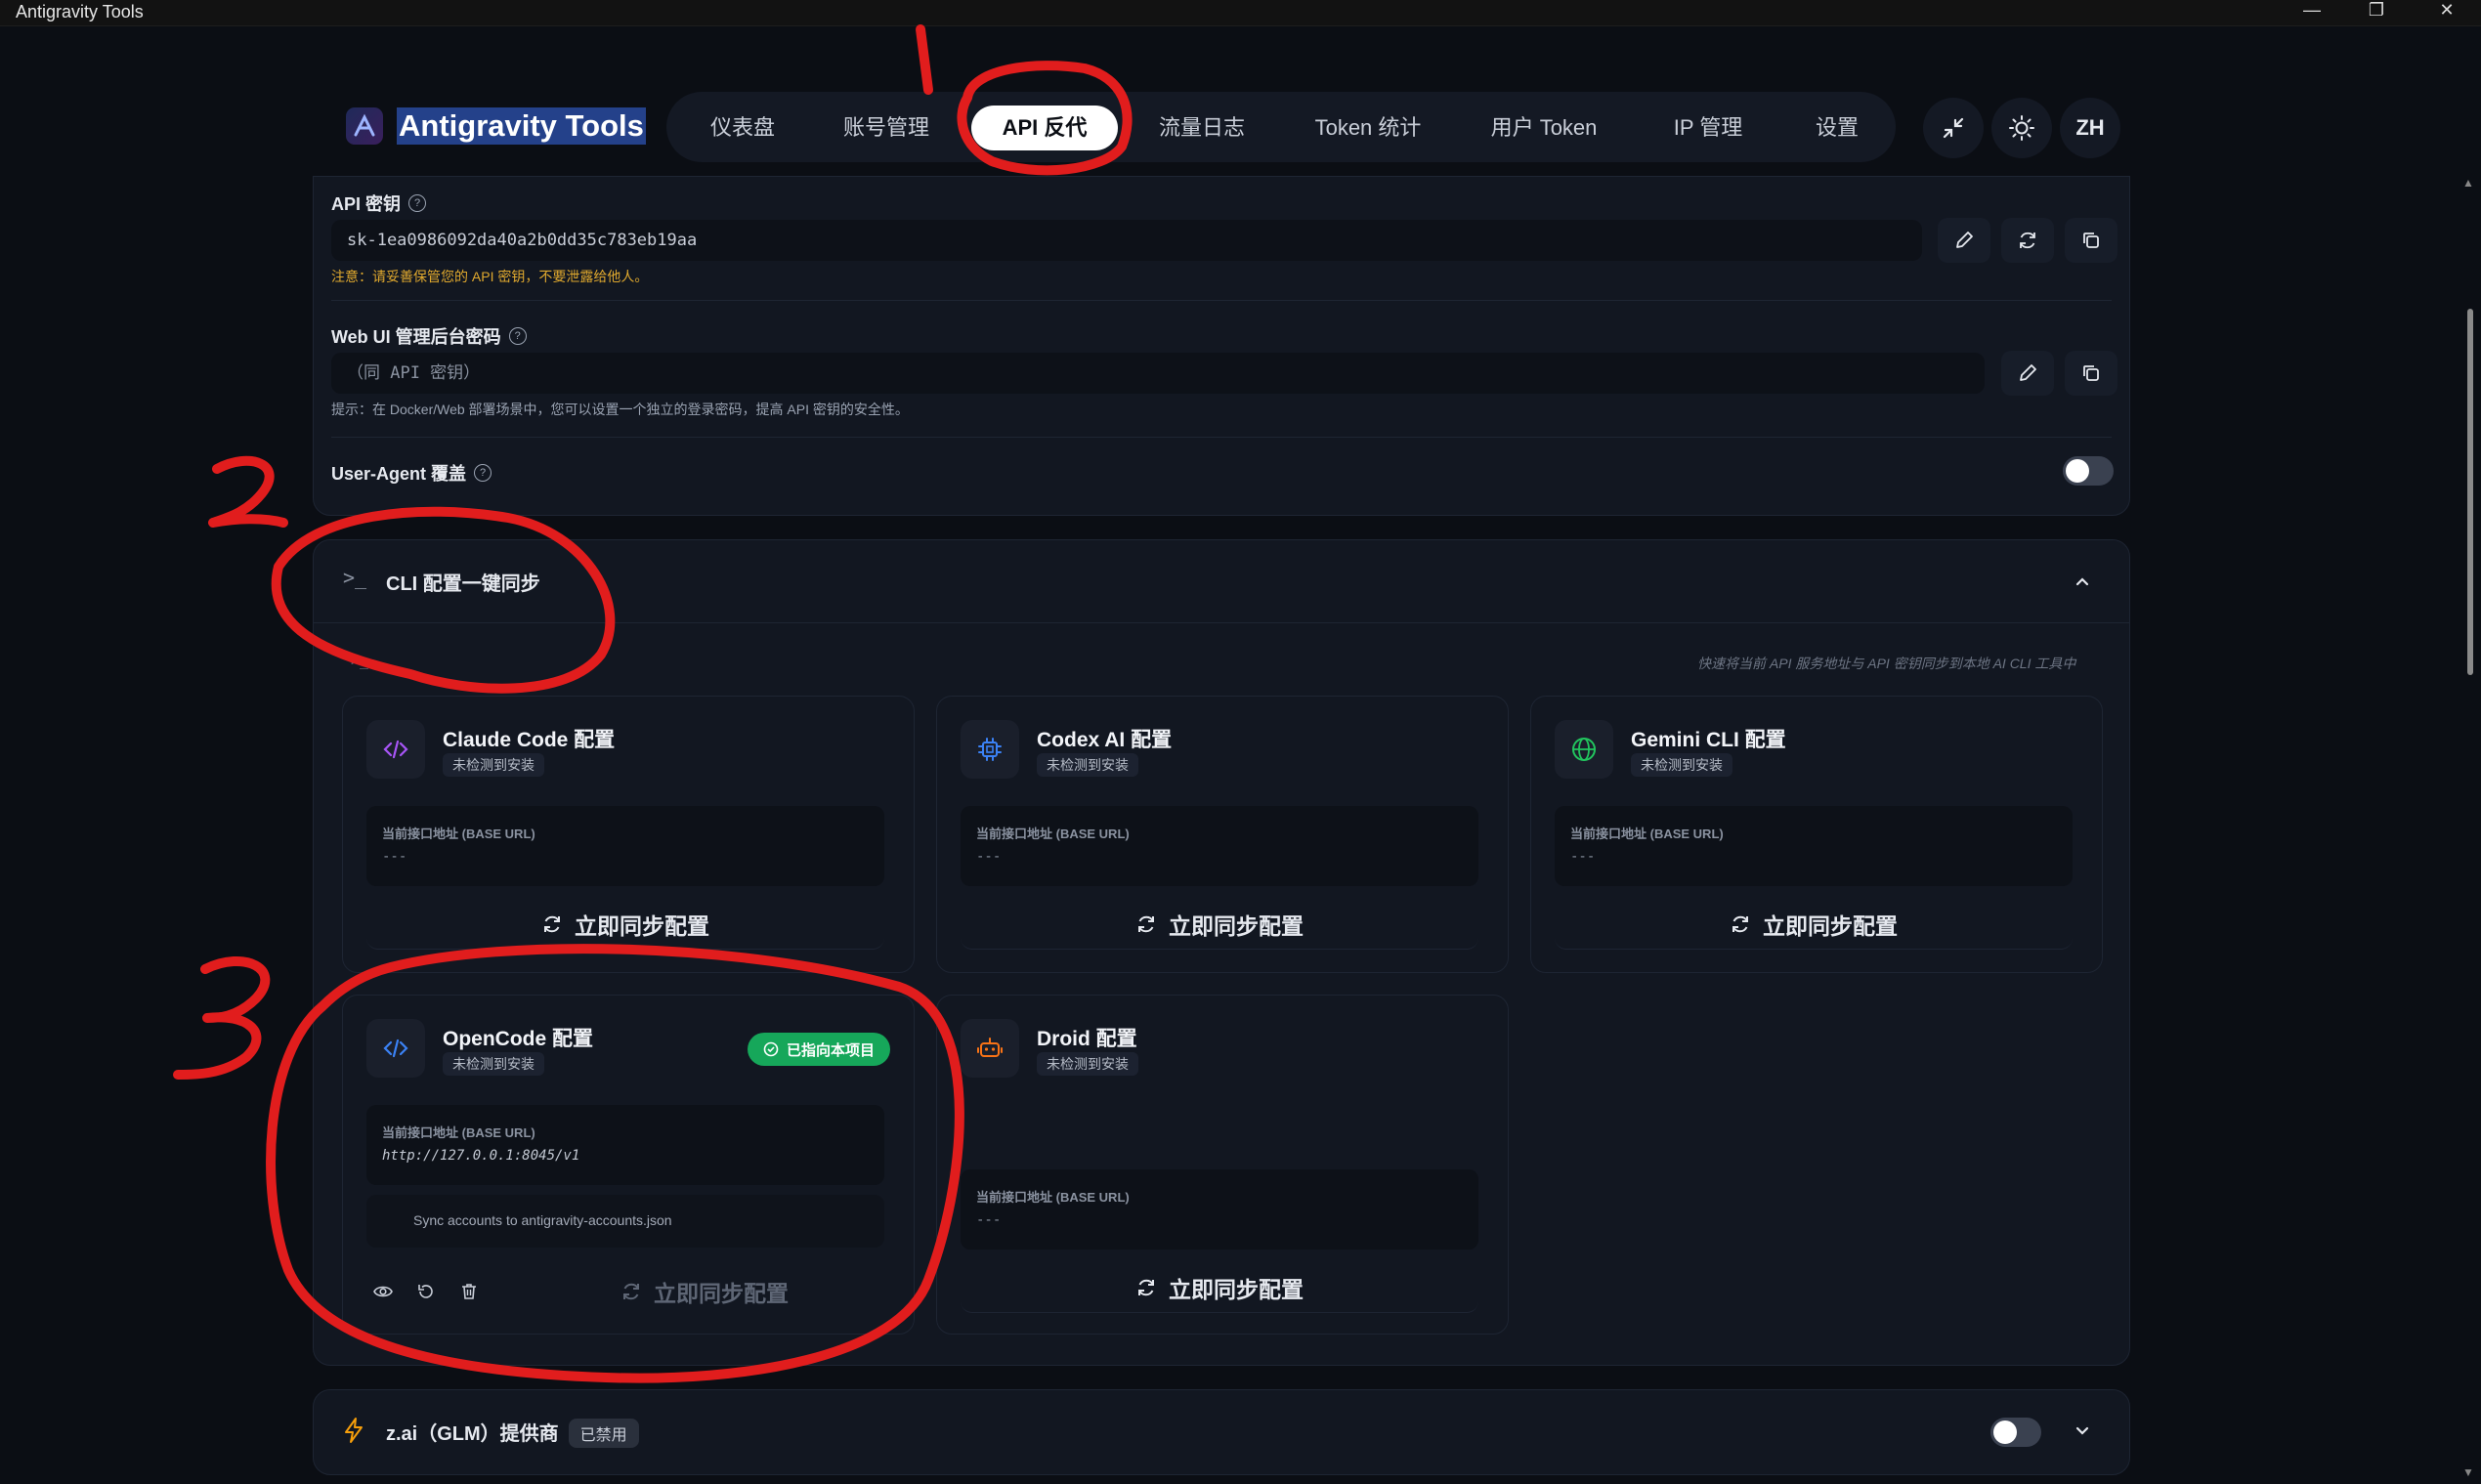 The width and height of the screenshot is (2481, 1484). Describe the element at coordinates (1708, 128) in the screenshot. I see `tab-ip-management: IP 管理` at that location.